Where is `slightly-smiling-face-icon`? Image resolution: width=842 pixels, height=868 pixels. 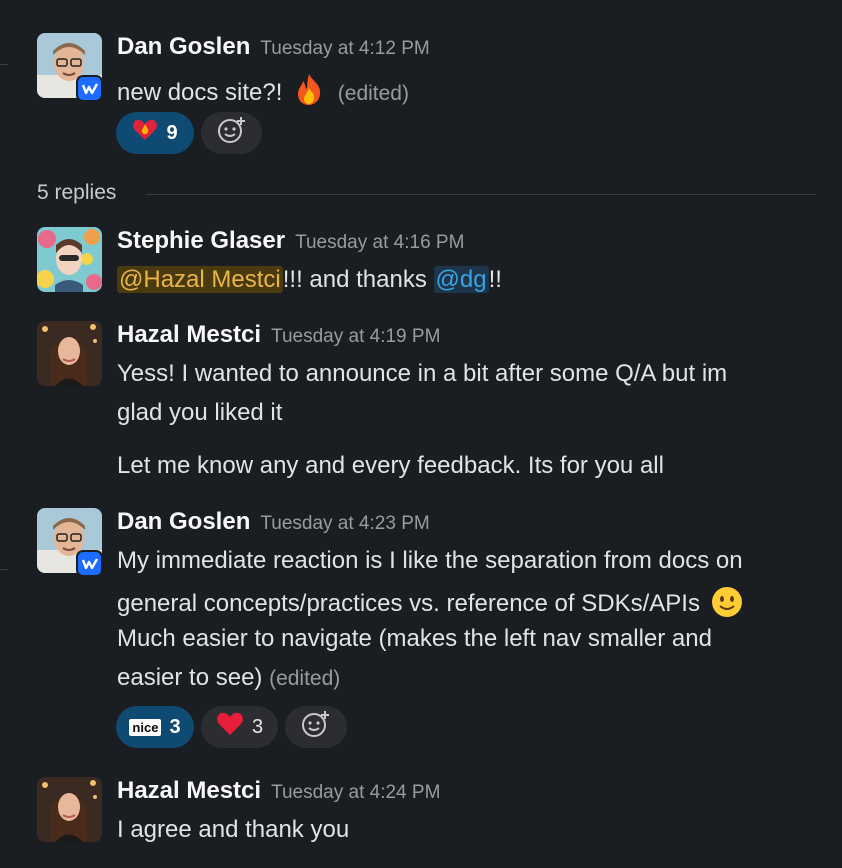 slightly-smiling-face-icon is located at coordinates (727, 605).